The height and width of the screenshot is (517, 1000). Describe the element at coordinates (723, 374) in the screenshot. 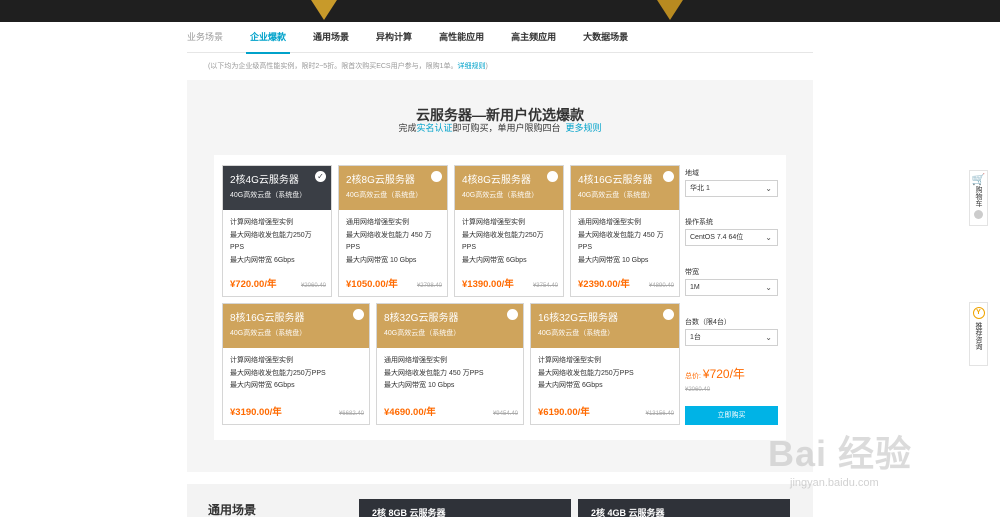

I see `total-amount: ¥720/年` at that location.